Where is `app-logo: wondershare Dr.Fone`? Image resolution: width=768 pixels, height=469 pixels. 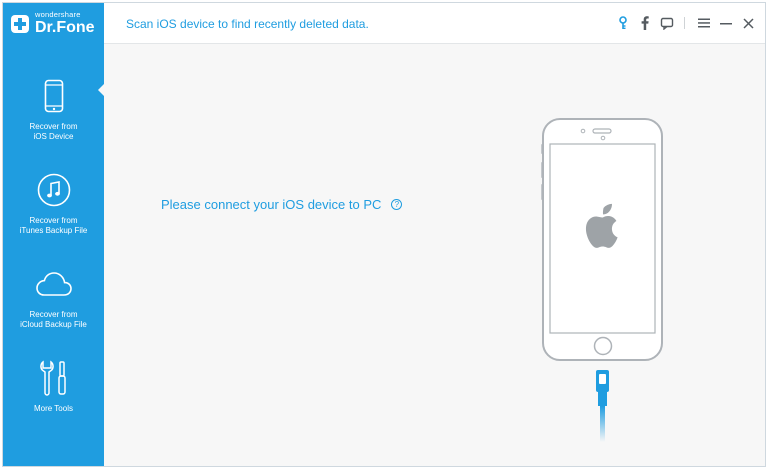 app-logo: wondershare Dr.Fone is located at coordinates (53, 23).